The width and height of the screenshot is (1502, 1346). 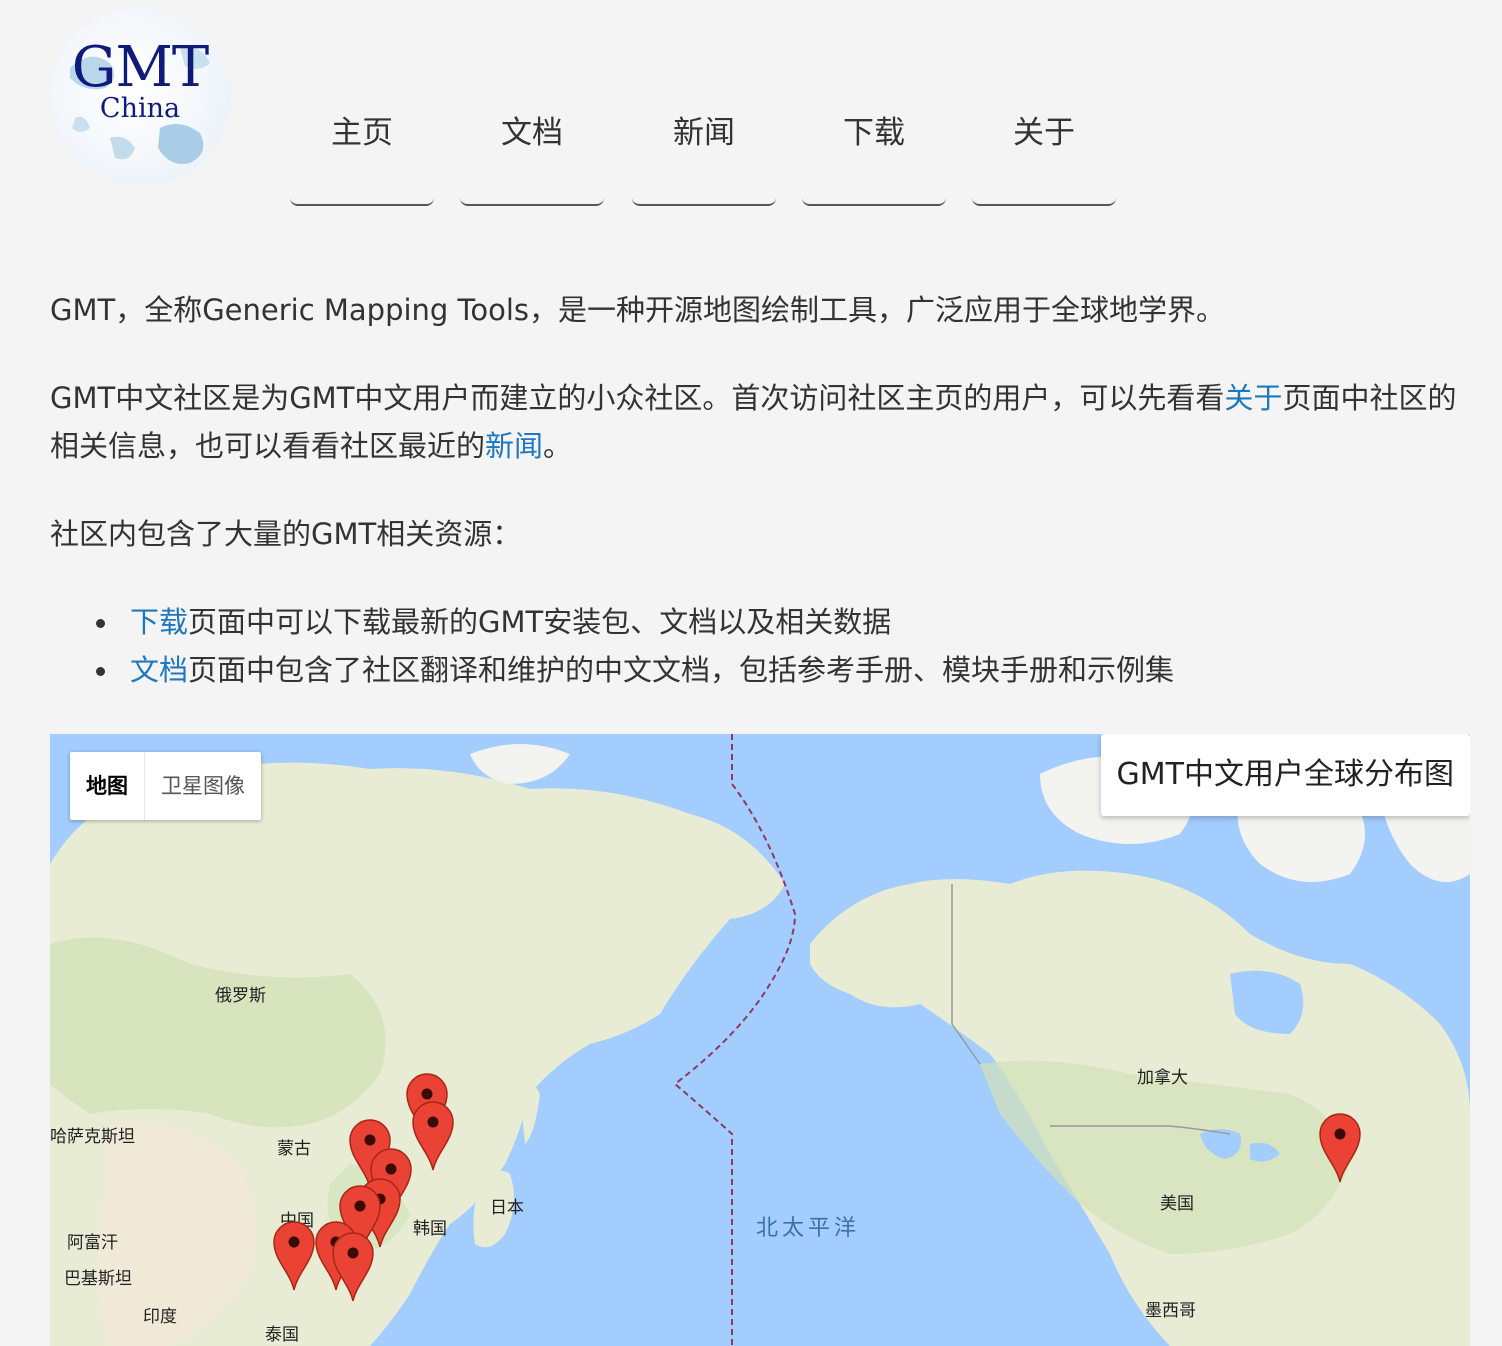 I want to click on label-pakistan: 巴基斯坦, so click(x=98, y=1279).